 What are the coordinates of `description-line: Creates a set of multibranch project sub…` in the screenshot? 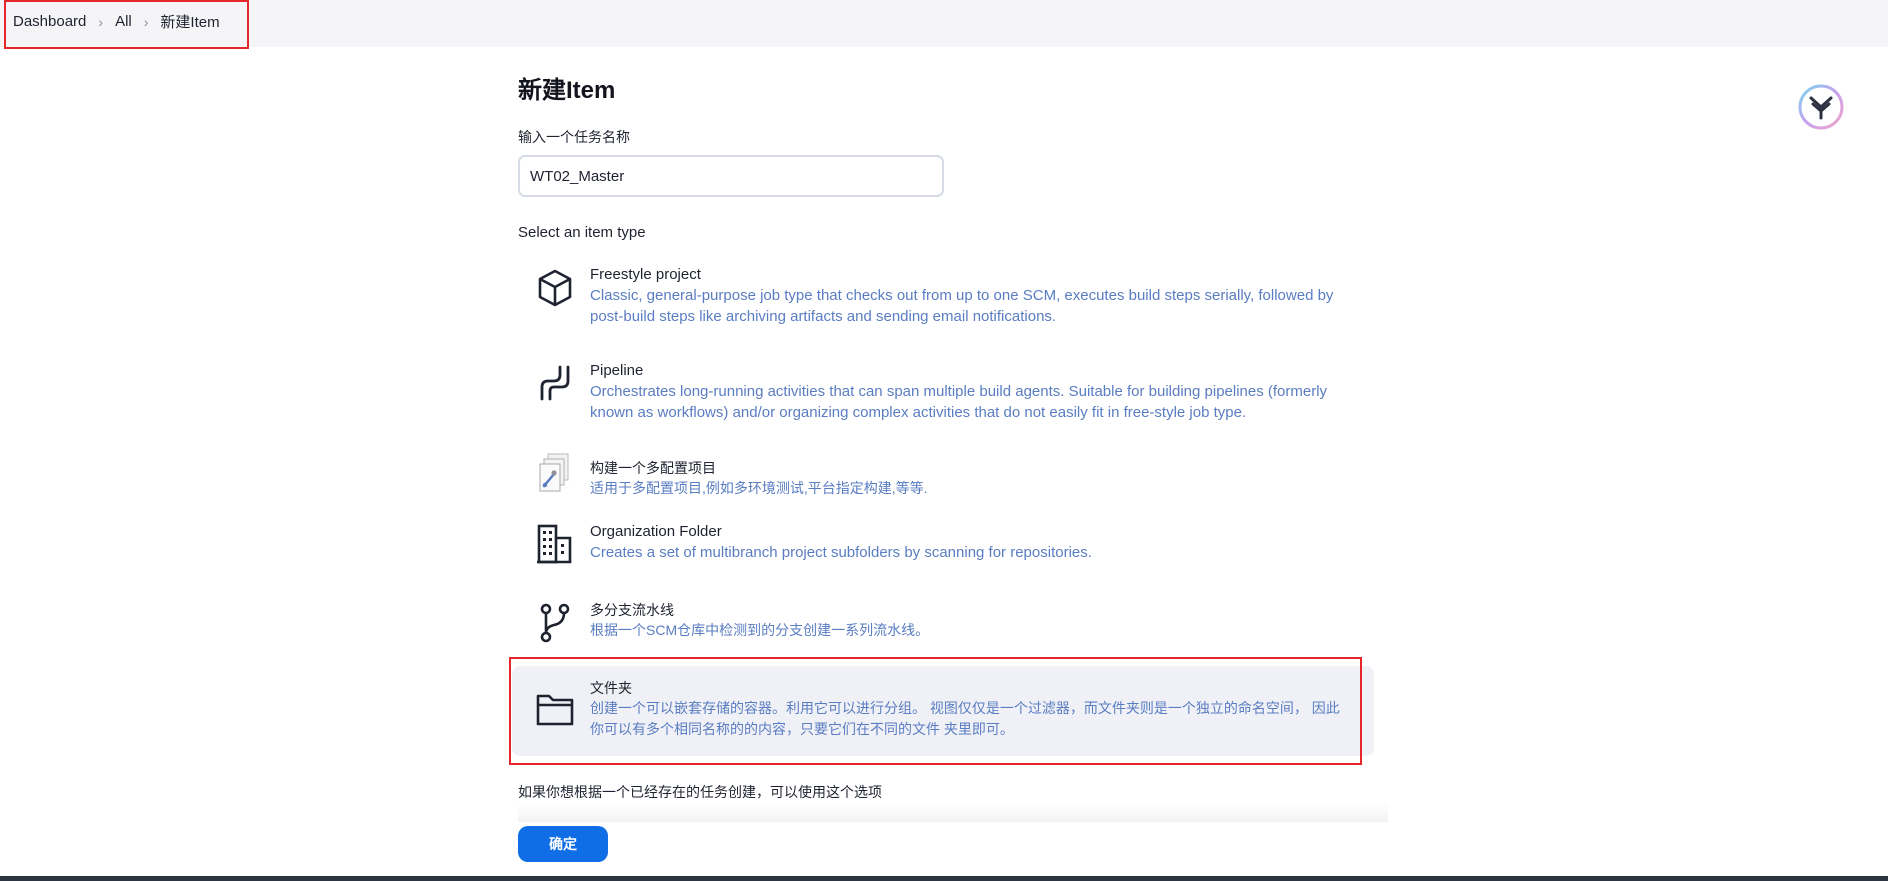 It's located at (841, 552).